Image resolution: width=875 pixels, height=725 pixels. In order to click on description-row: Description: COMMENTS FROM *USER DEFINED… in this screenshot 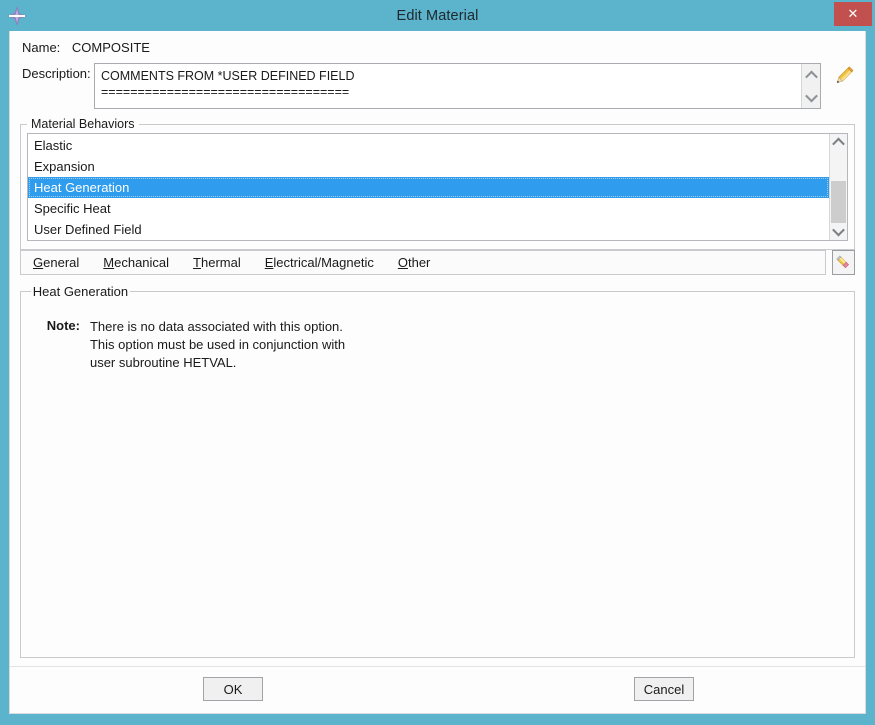, I will do `click(437, 83)`.